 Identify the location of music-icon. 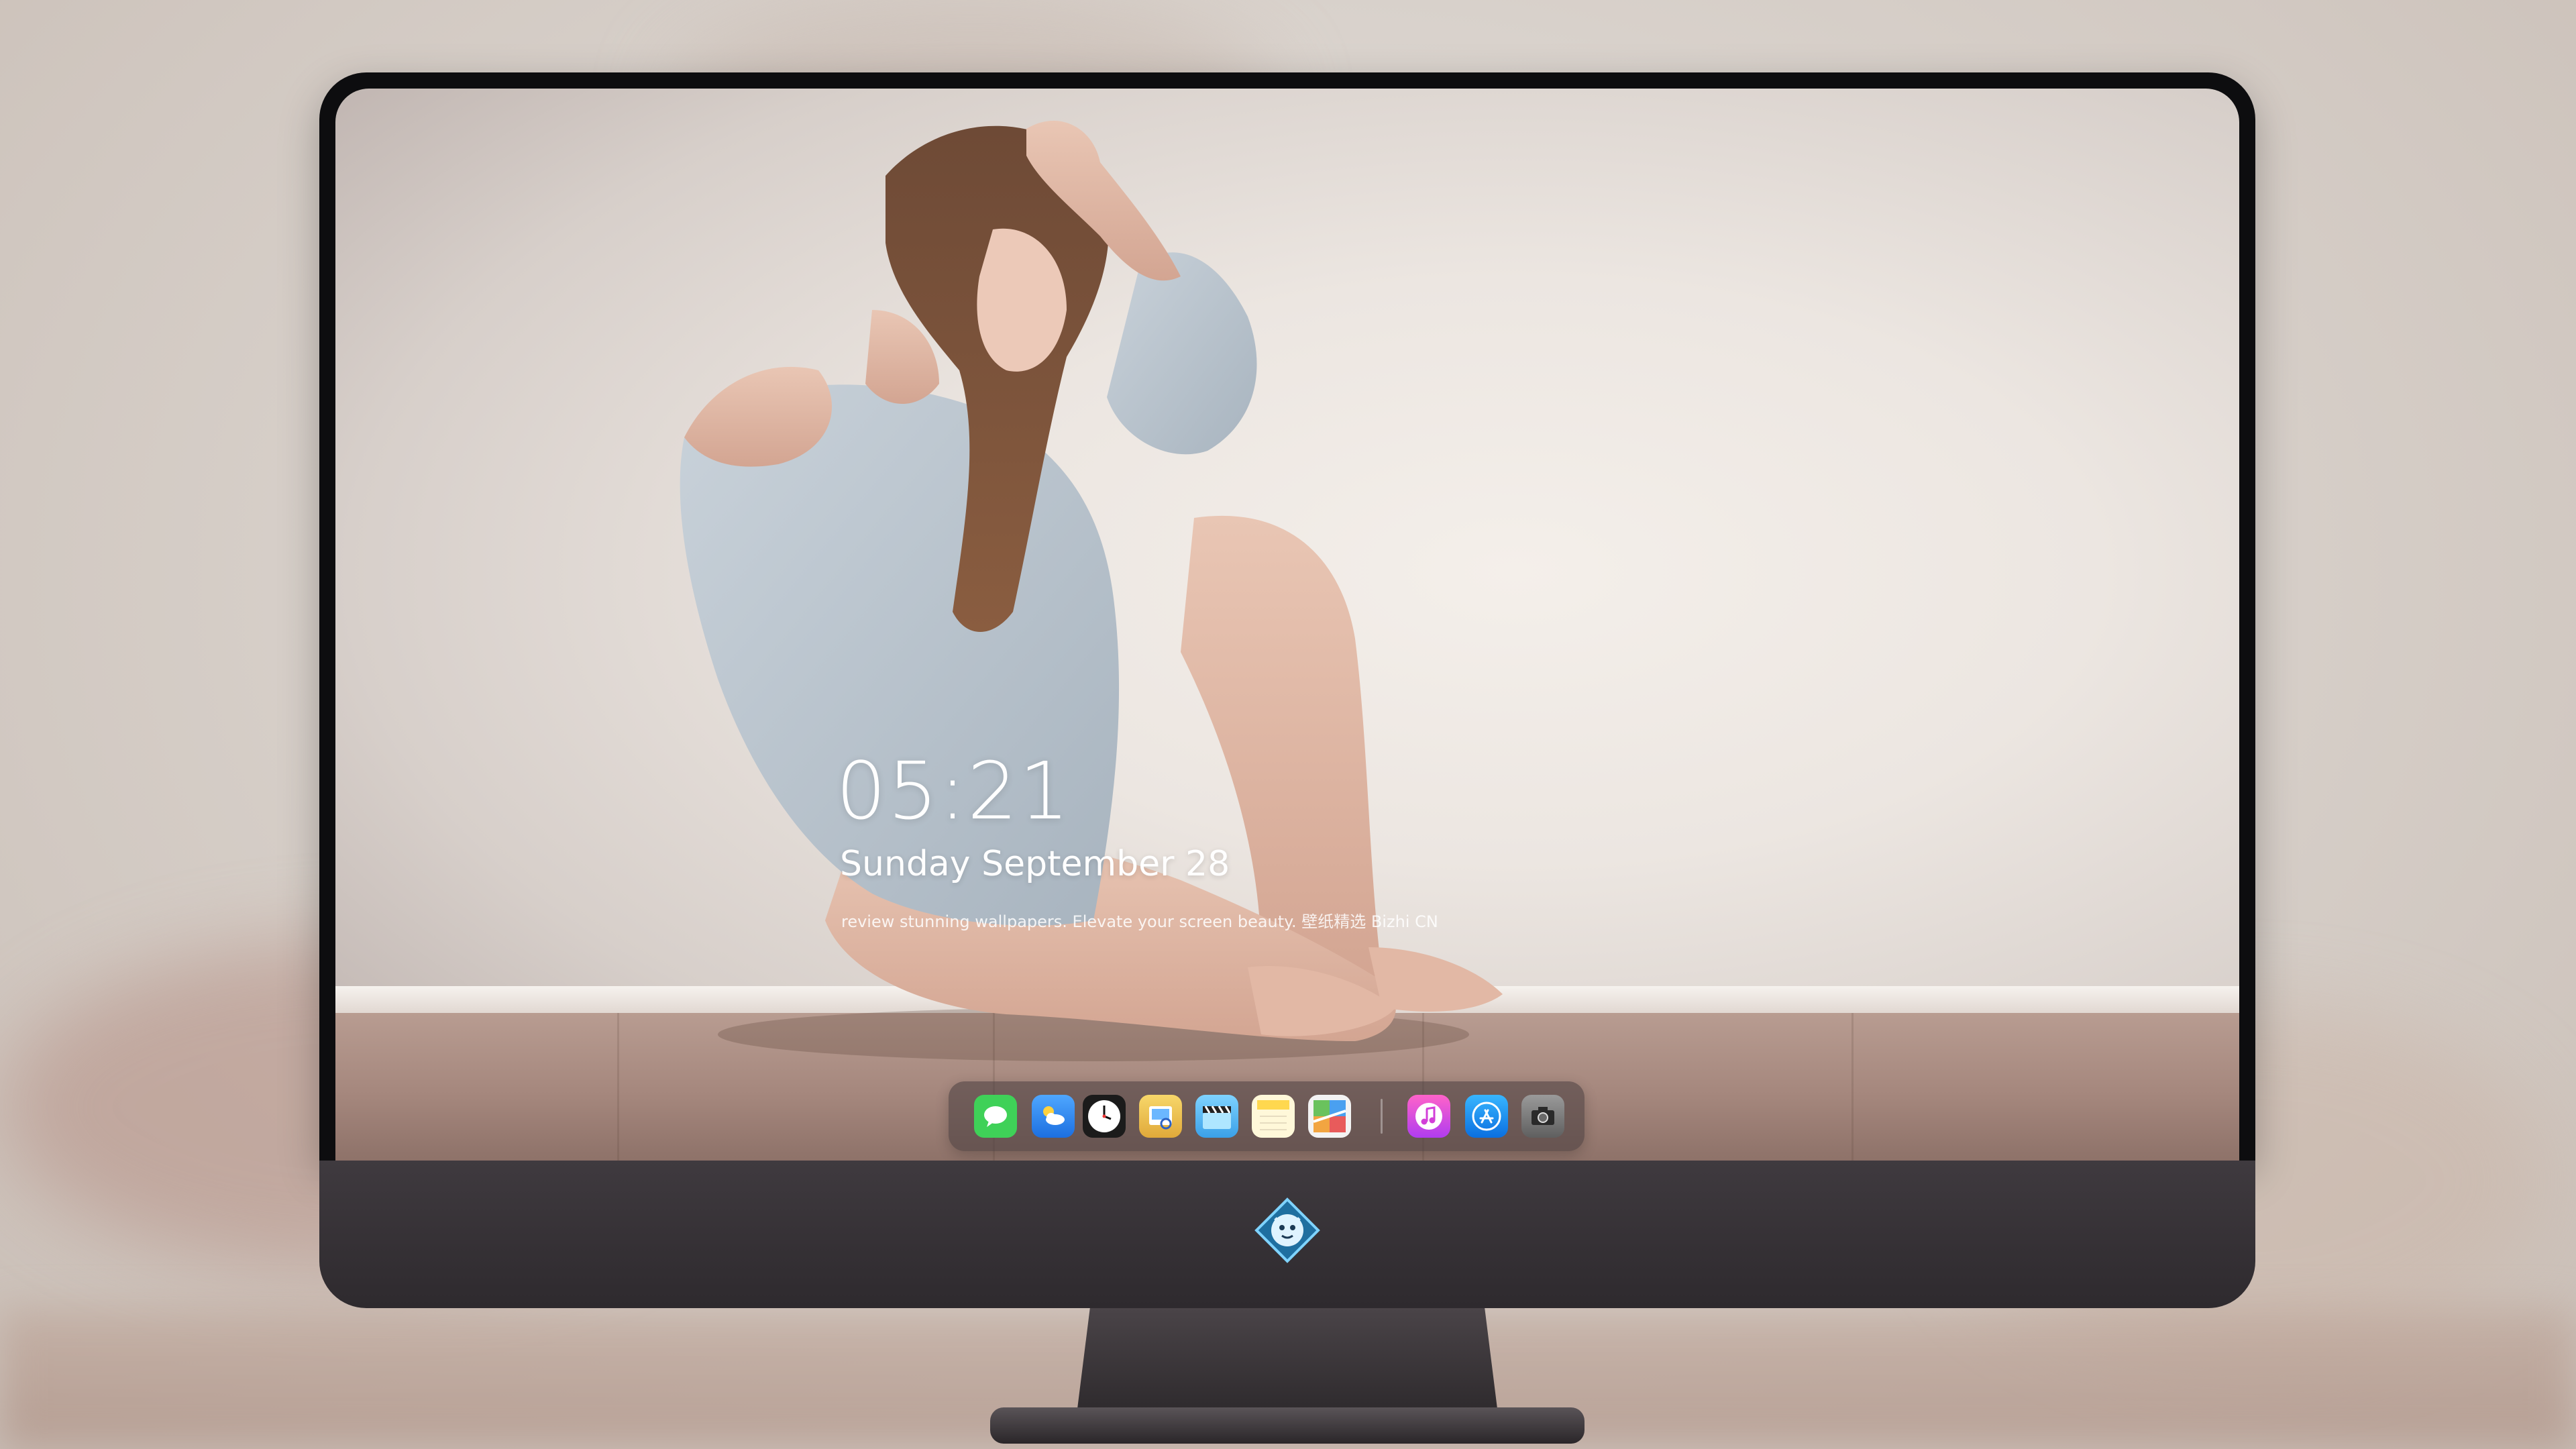
(1428, 1116).